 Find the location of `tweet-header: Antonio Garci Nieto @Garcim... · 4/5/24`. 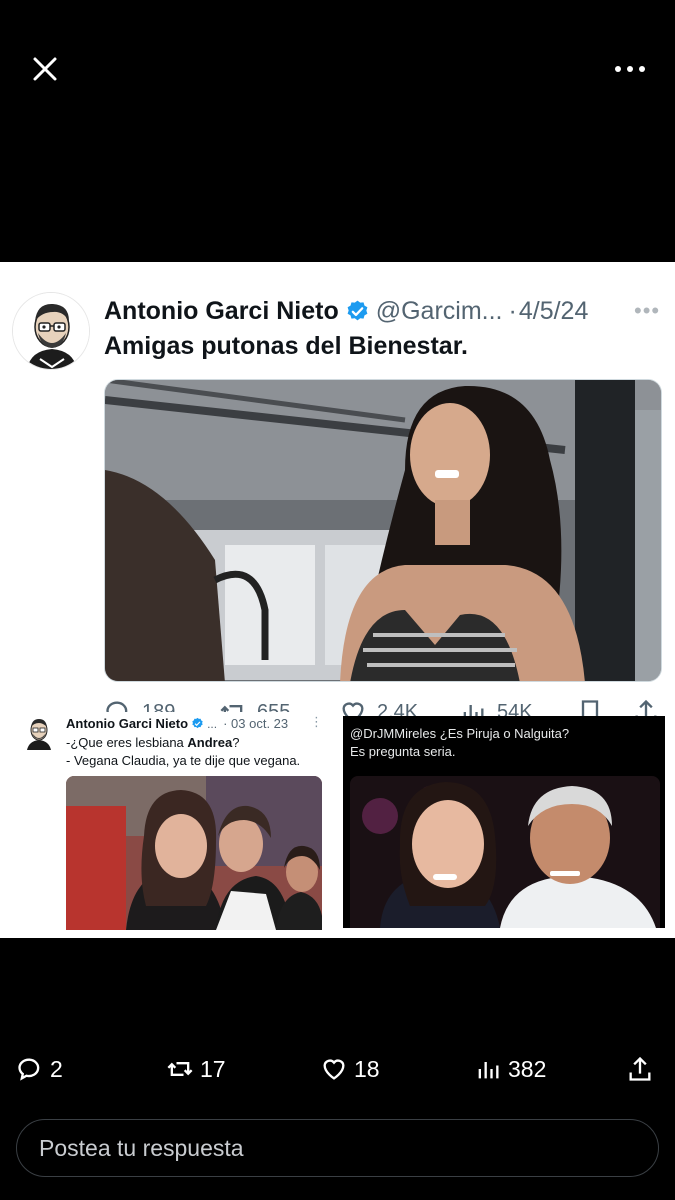

tweet-header: Antonio Garci Nieto @Garcim... · 4/5/24 is located at coordinates (384, 311).